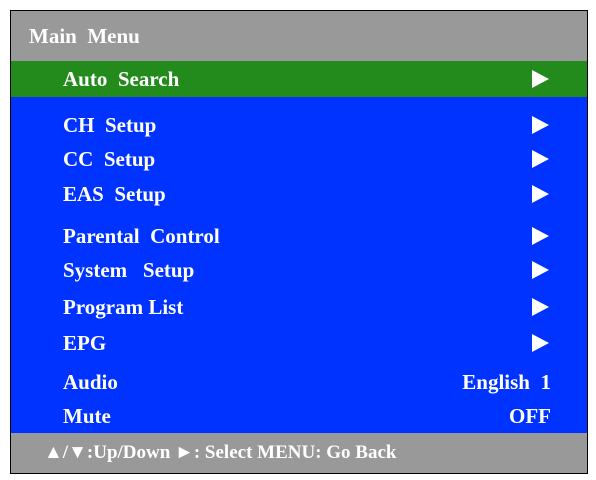 The width and height of the screenshot is (596, 480). Describe the element at coordinates (299, 416) in the screenshot. I see `menu-item-mute: Mute OFF` at that location.